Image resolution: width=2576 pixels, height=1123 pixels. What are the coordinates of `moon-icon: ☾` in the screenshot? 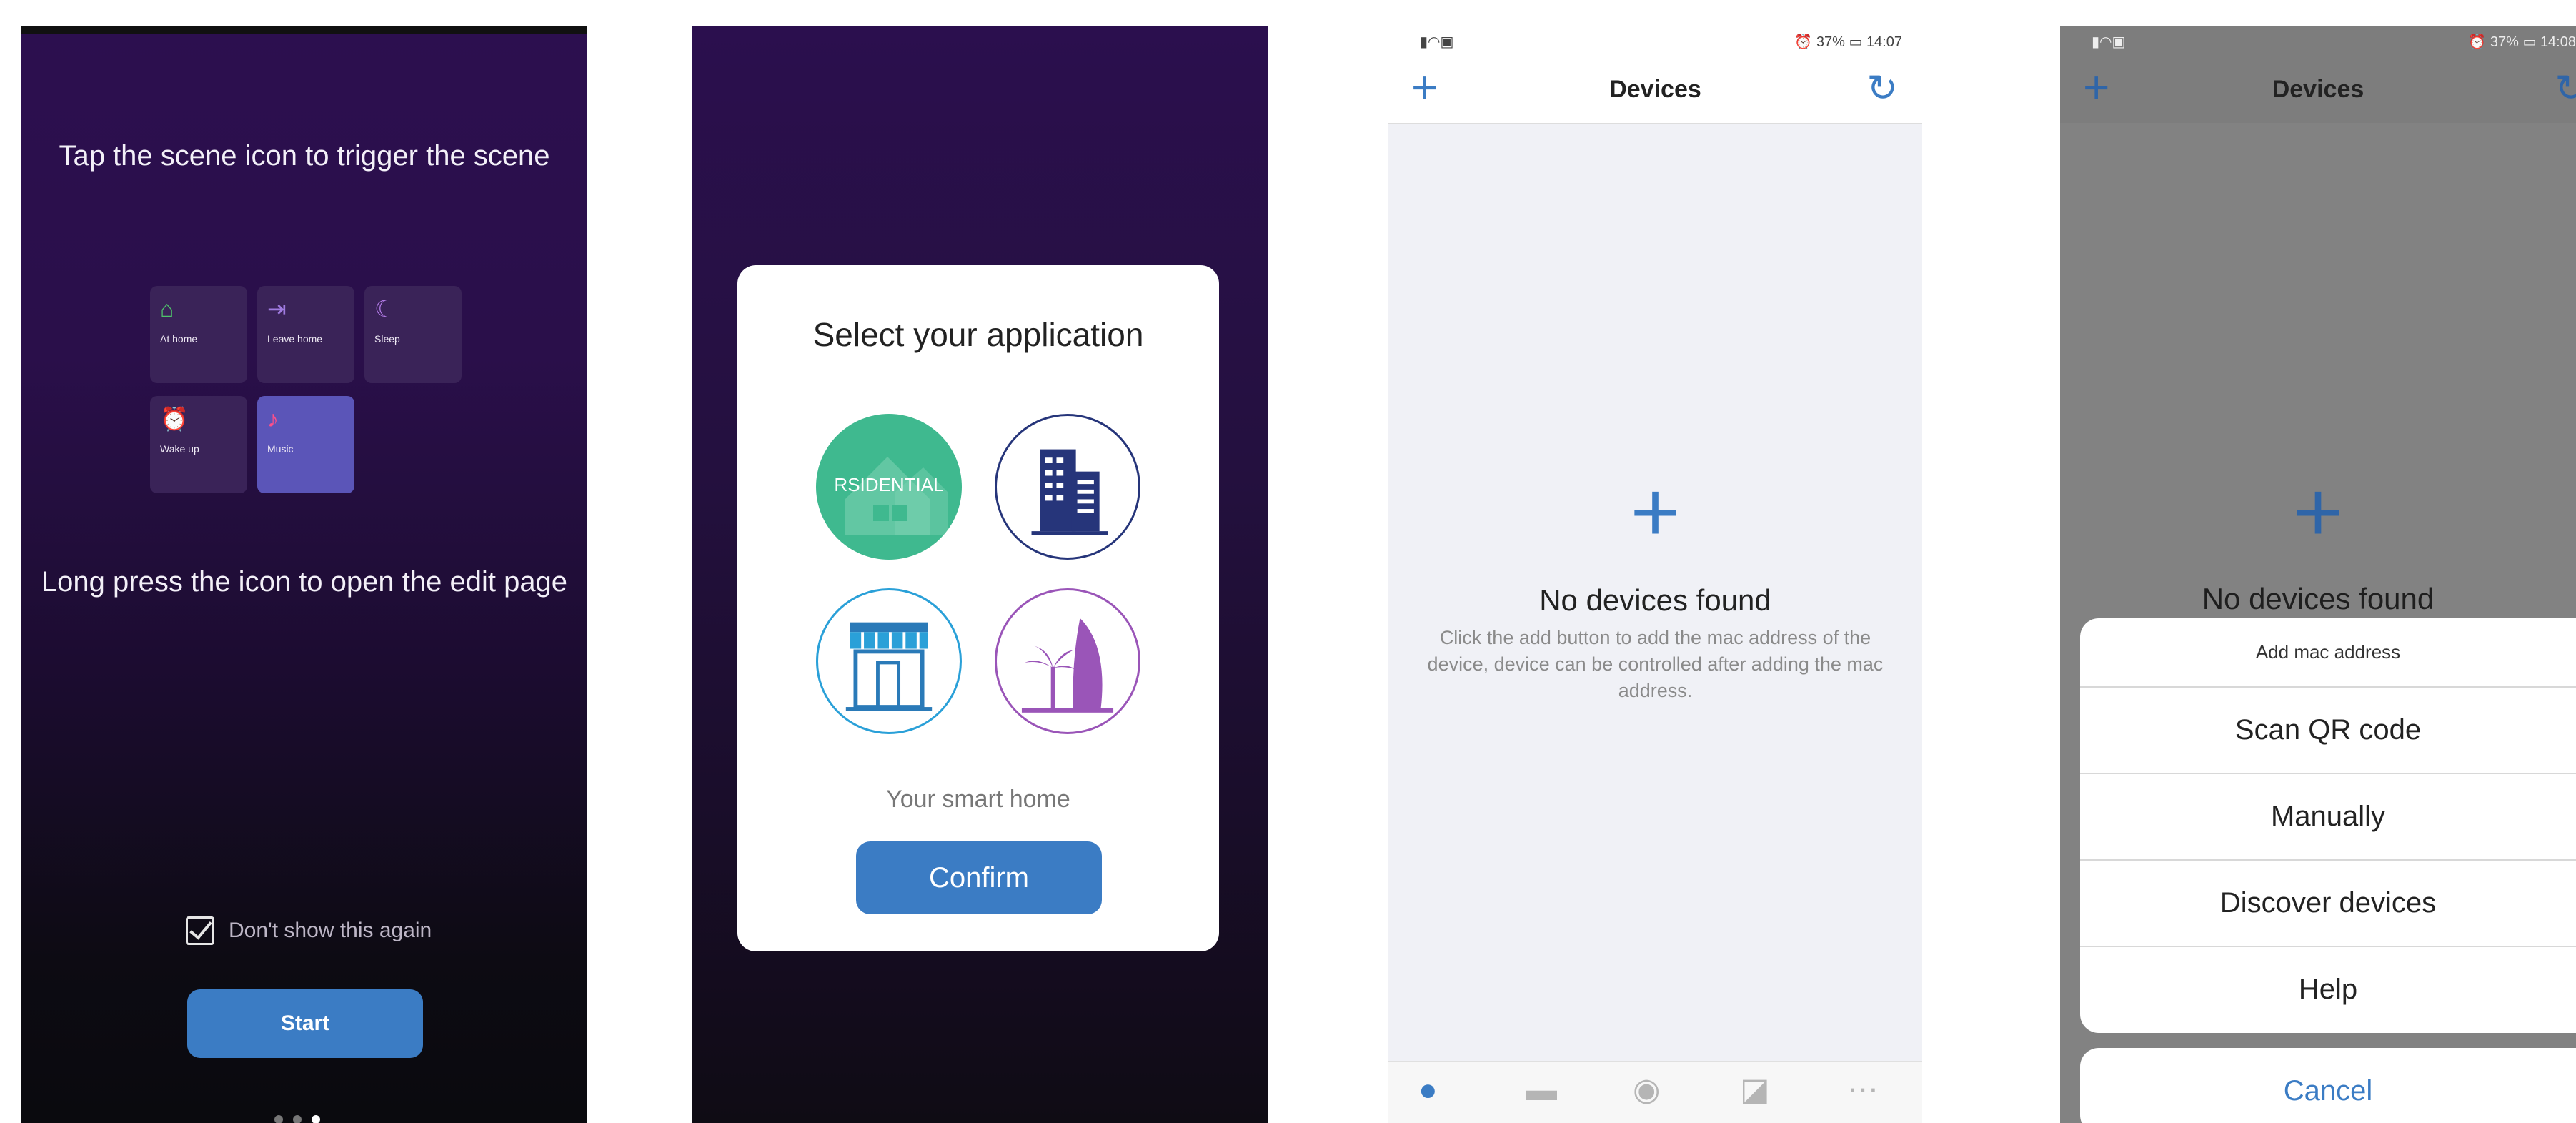 It's located at (384, 309).